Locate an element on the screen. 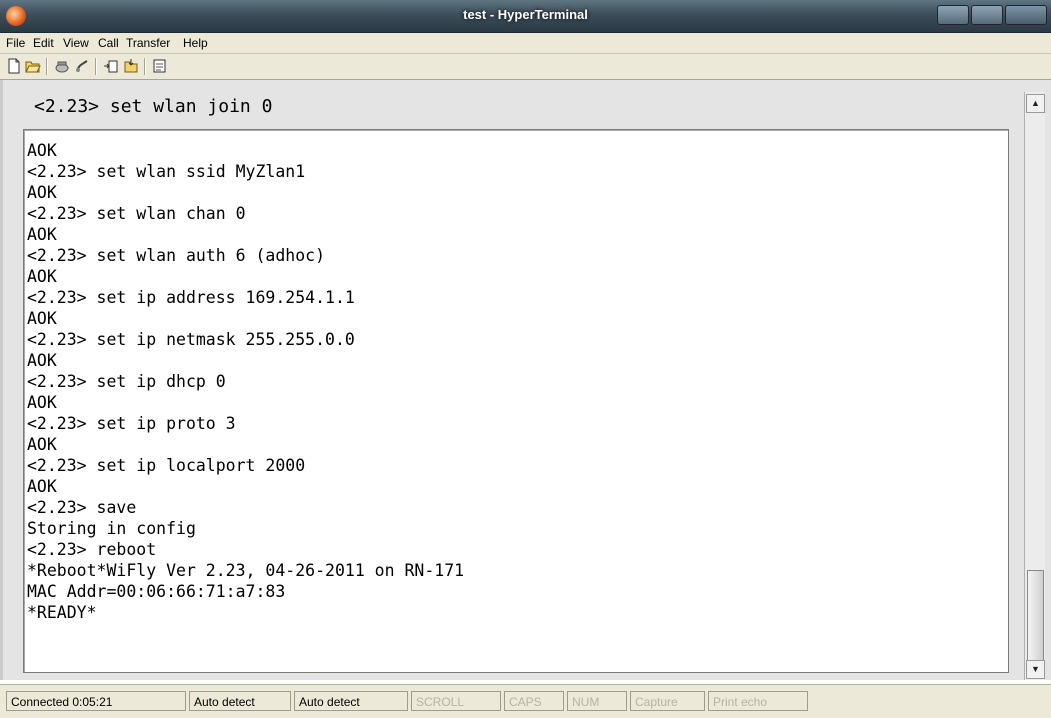 The height and width of the screenshot is (718, 1051). status-scroll: SCROLL is located at coordinates (456, 701).